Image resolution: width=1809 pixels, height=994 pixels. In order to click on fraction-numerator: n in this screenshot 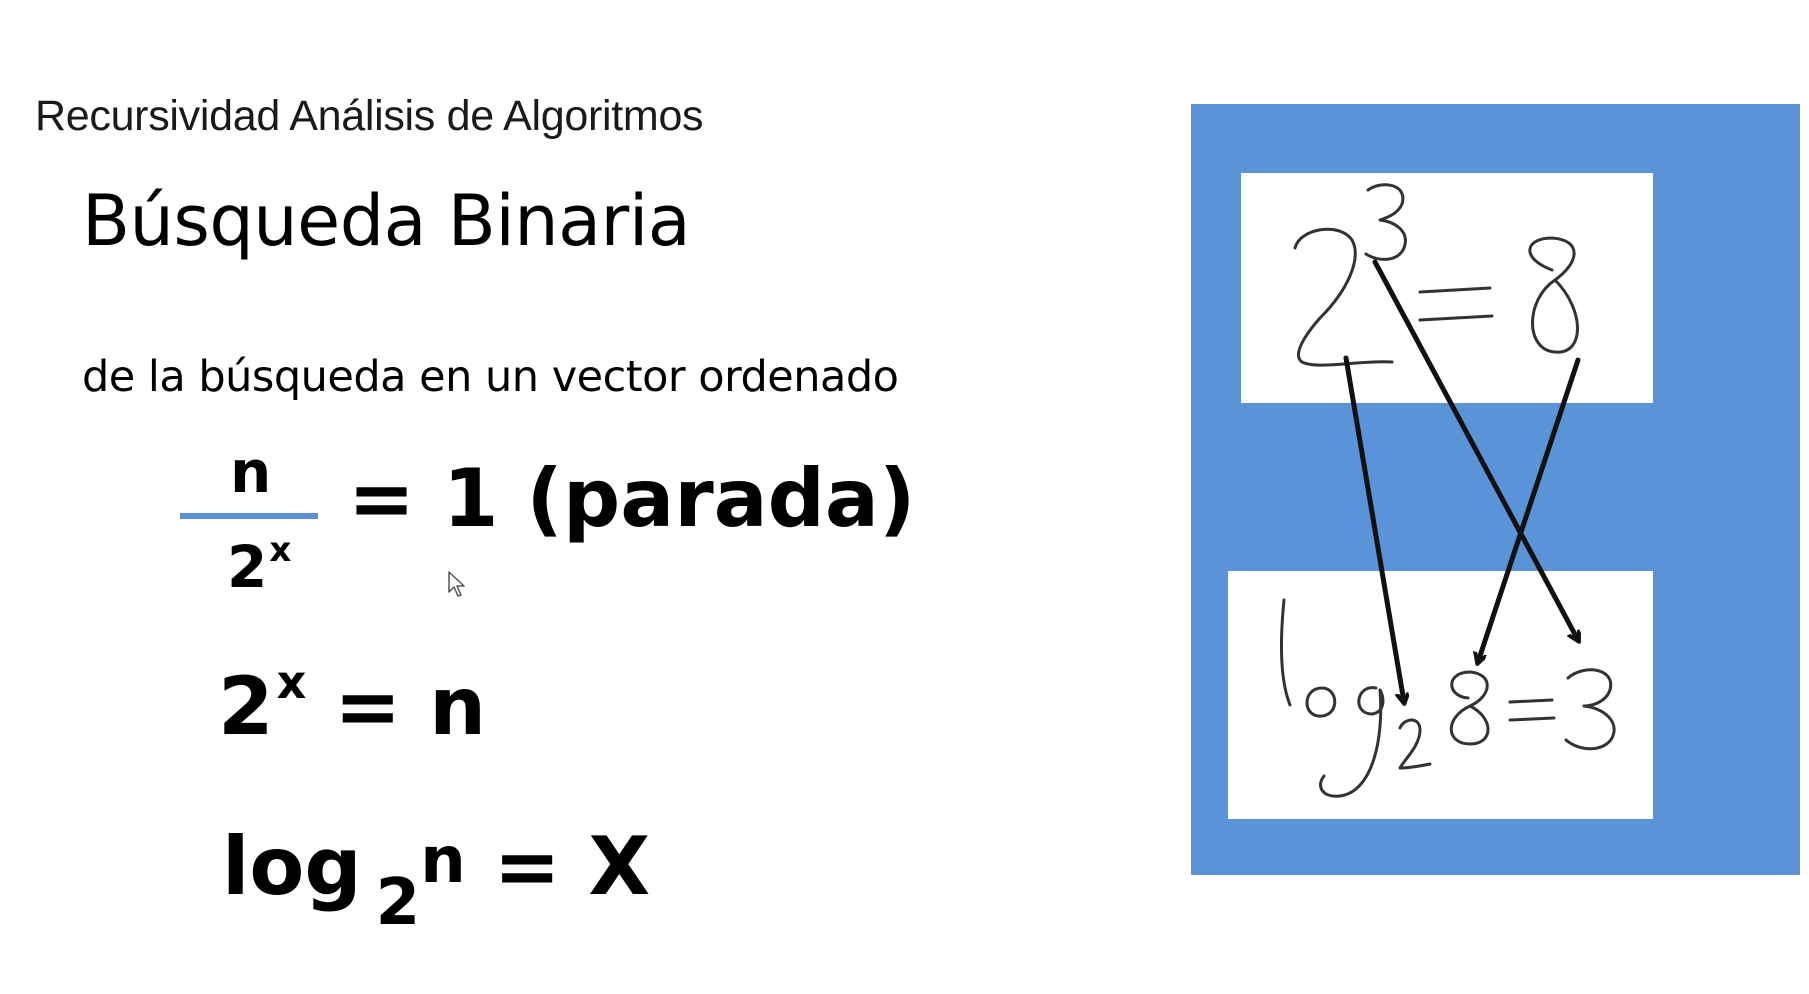, I will do `click(251, 472)`.